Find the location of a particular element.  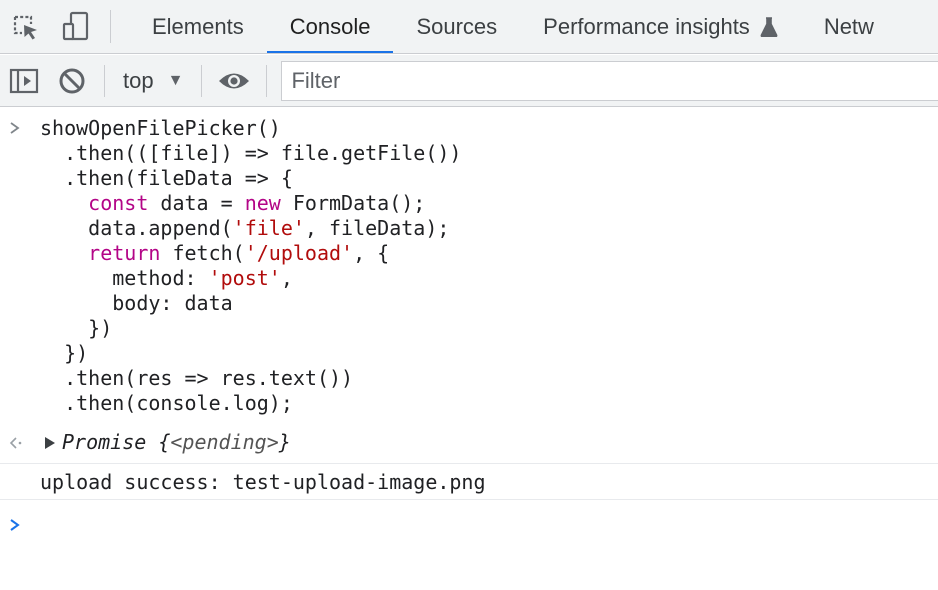

console-log-entry: upload success: test-upload-image.png is located at coordinates (469, 482).